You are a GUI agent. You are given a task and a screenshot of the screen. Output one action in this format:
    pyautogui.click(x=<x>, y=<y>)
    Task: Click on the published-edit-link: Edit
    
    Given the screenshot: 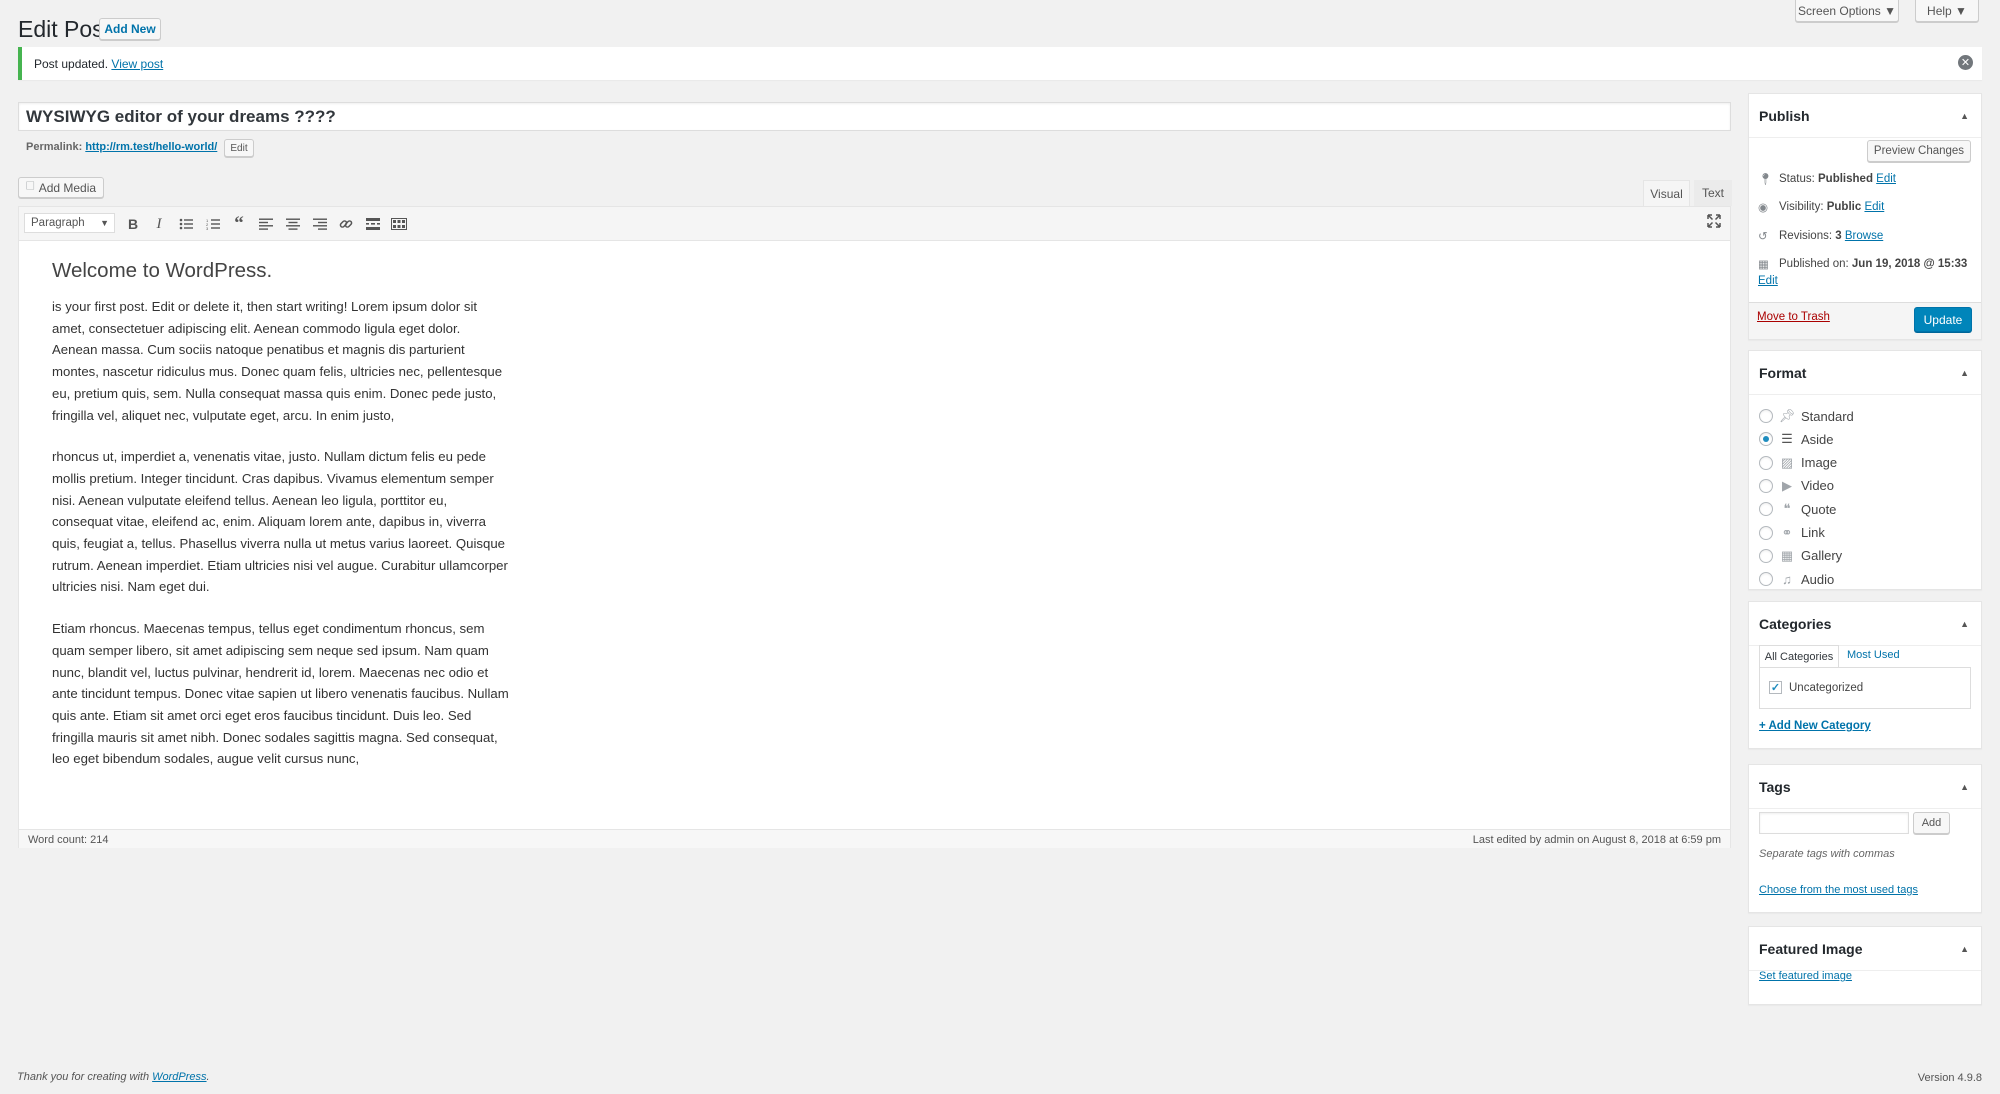 What is the action you would take?
    pyautogui.click(x=1768, y=281)
    